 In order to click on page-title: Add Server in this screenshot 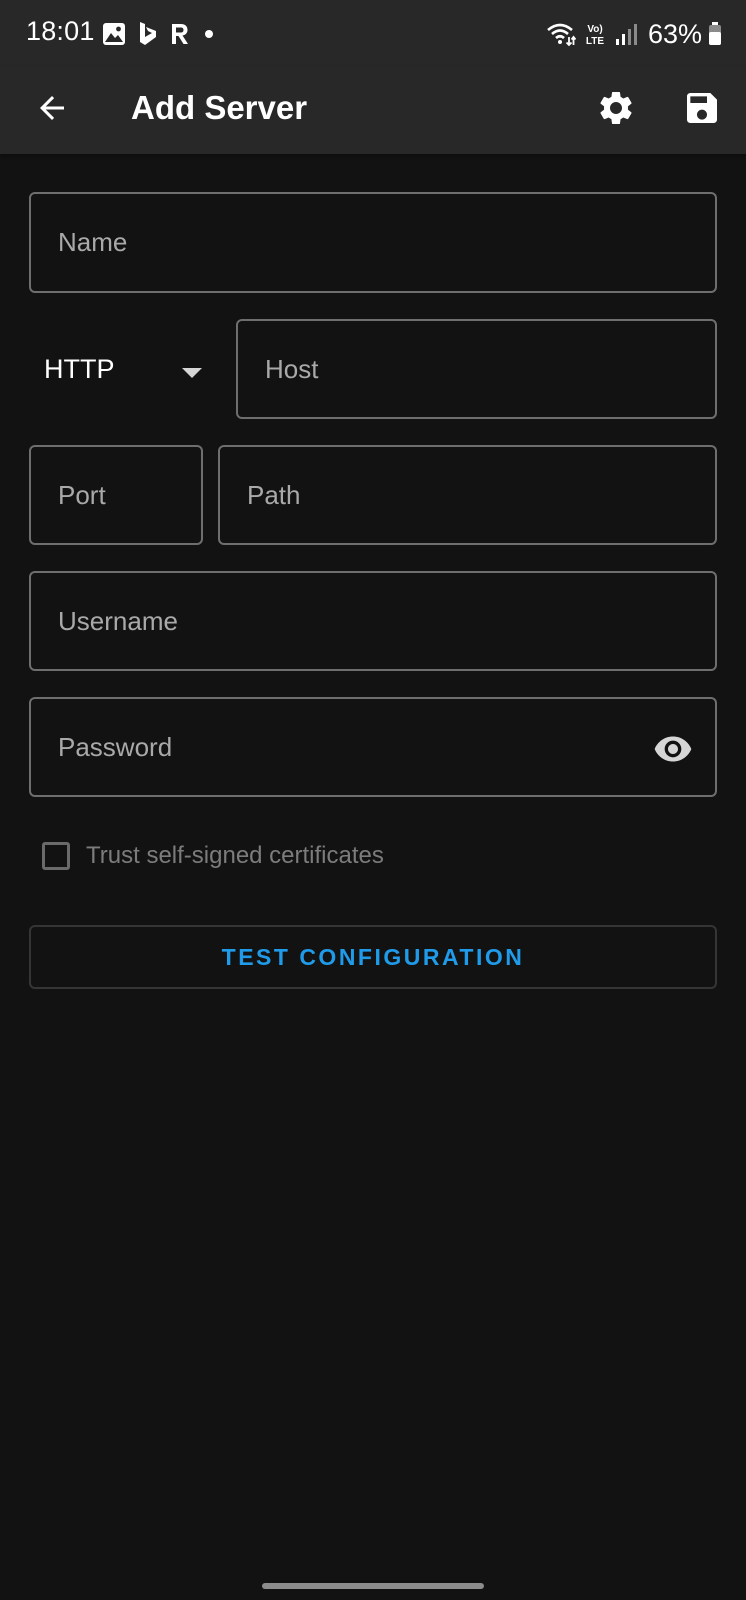, I will do `click(219, 107)`.